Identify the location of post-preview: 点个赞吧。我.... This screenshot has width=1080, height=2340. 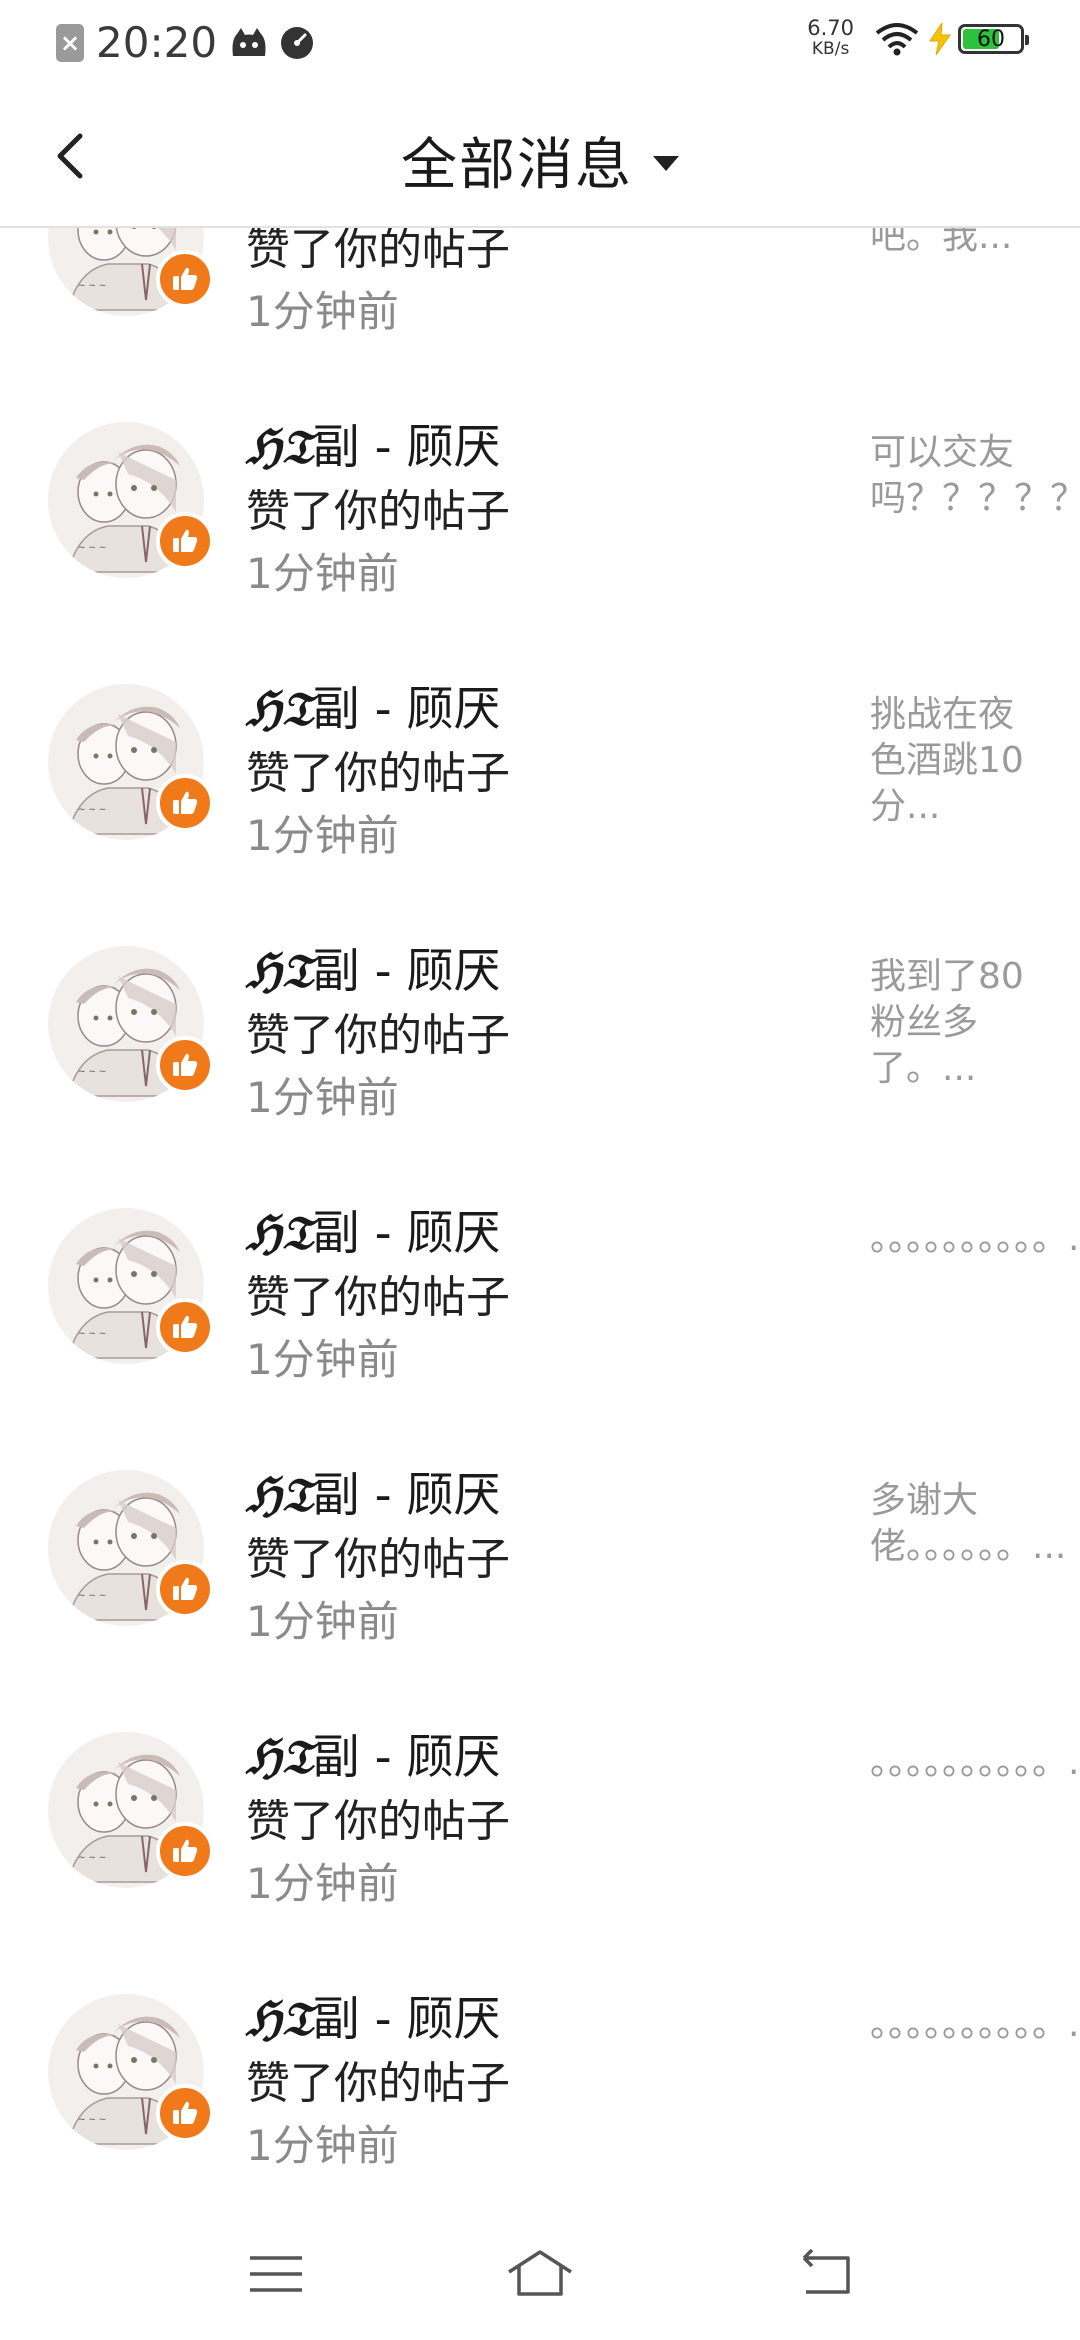
(955, 244).